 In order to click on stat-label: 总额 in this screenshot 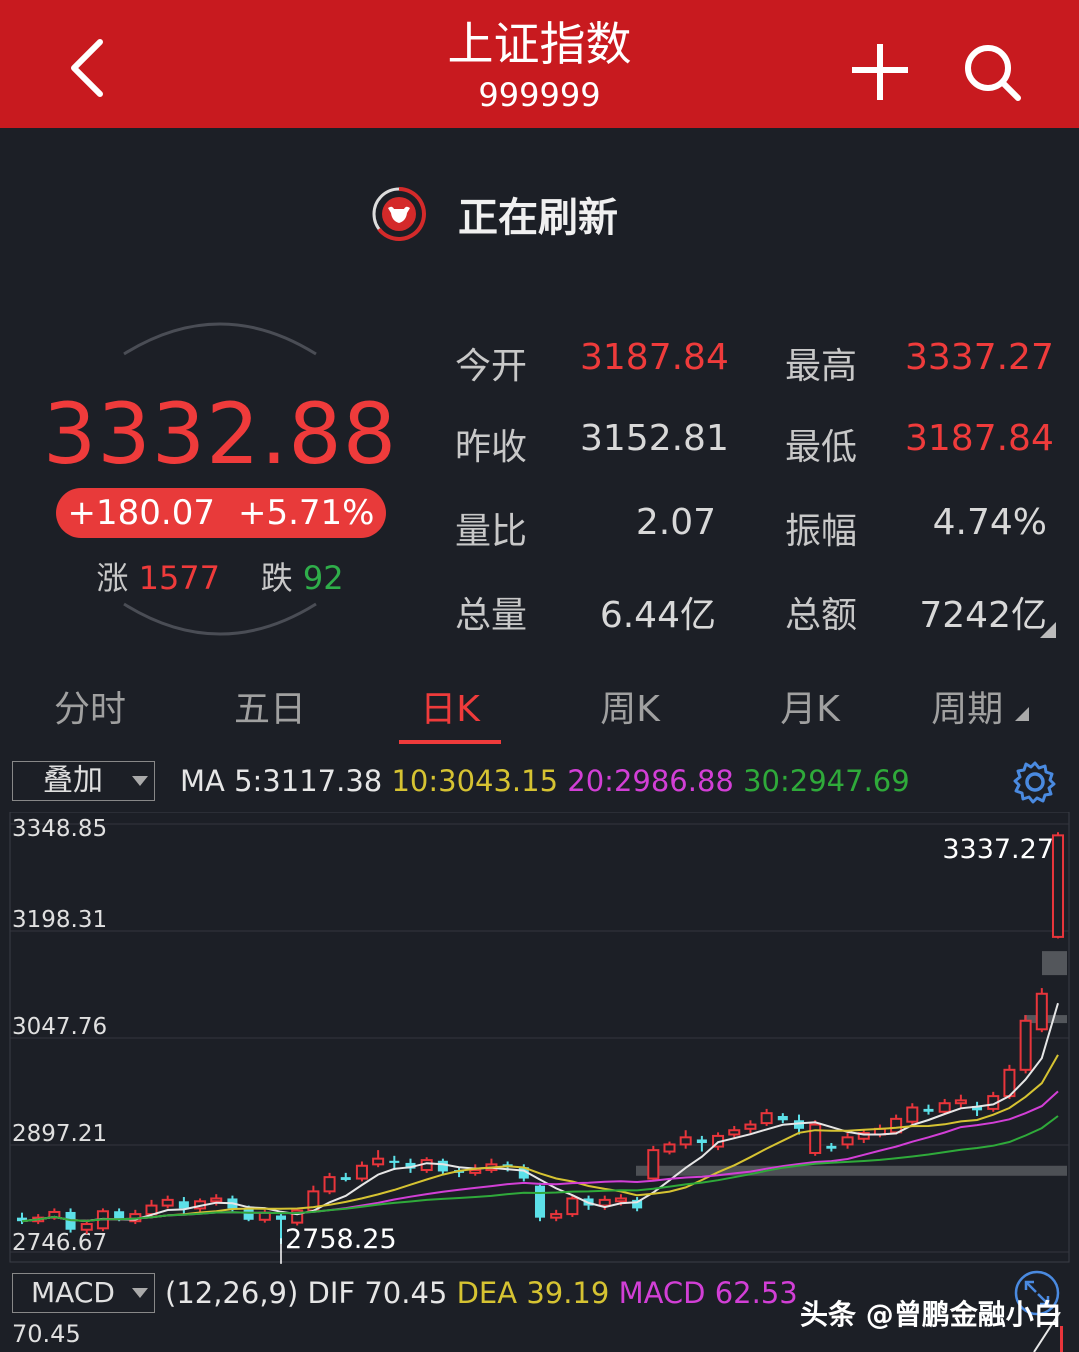, I will do `click(821, 615)`.